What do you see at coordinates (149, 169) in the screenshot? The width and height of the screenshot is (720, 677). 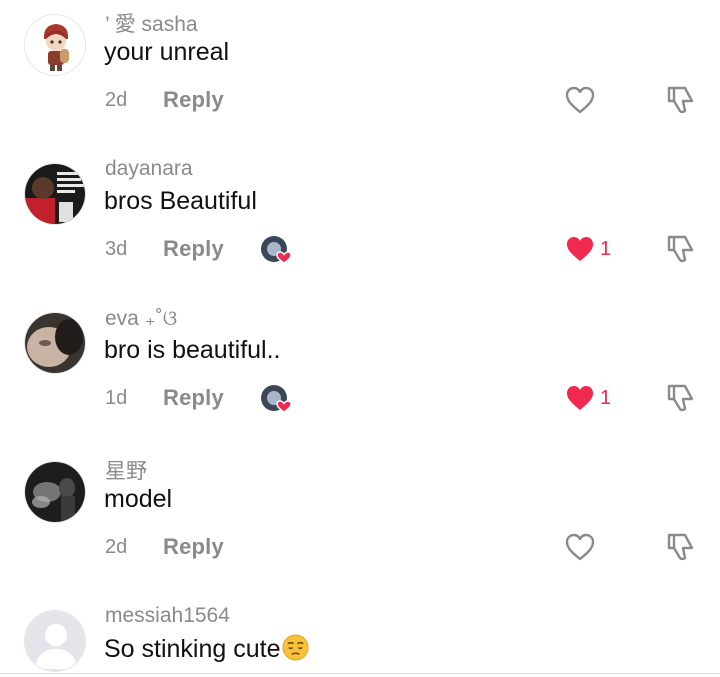 I see `comment-username: dayanara` at bounding box center [149, 169].